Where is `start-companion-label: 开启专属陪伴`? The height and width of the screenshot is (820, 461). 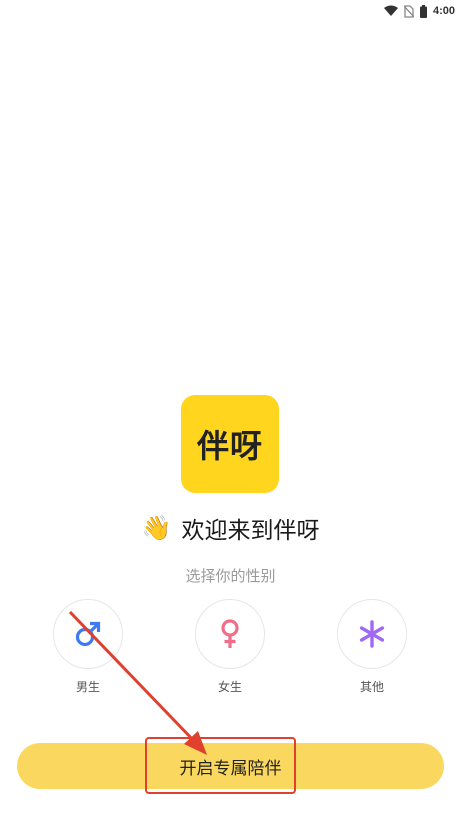
start-companion-label: 开启专属陪伴 is located at coordinates (230, 768).